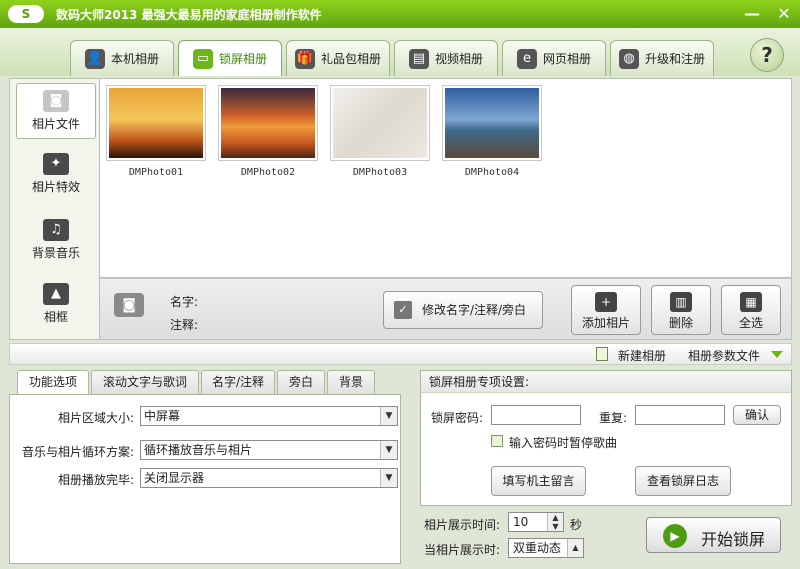 The width and height of the screenshot is (800, 569). Describe the element at coordinates (536, 415) in the screenshot. I see `lock-password-input` at that location.